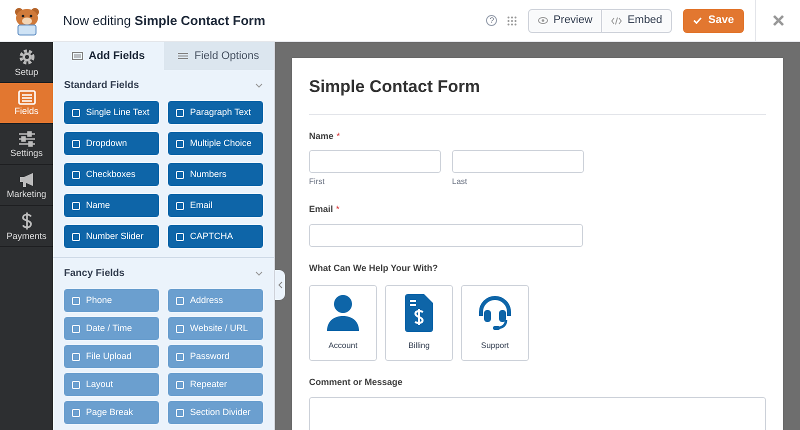  I want to click on form-icon, so click(27, 97).